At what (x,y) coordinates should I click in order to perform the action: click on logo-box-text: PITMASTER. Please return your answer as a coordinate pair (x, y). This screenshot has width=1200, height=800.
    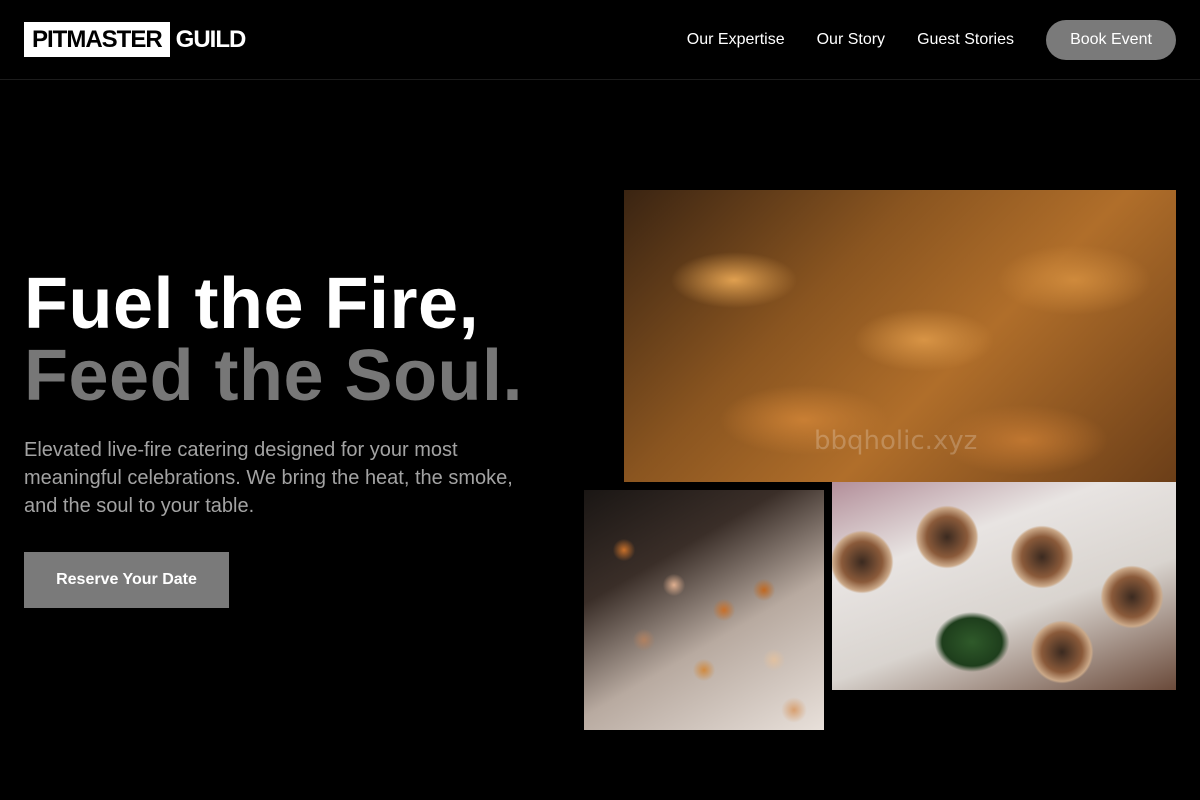
    Looking at the image, I should click on (97, 39).